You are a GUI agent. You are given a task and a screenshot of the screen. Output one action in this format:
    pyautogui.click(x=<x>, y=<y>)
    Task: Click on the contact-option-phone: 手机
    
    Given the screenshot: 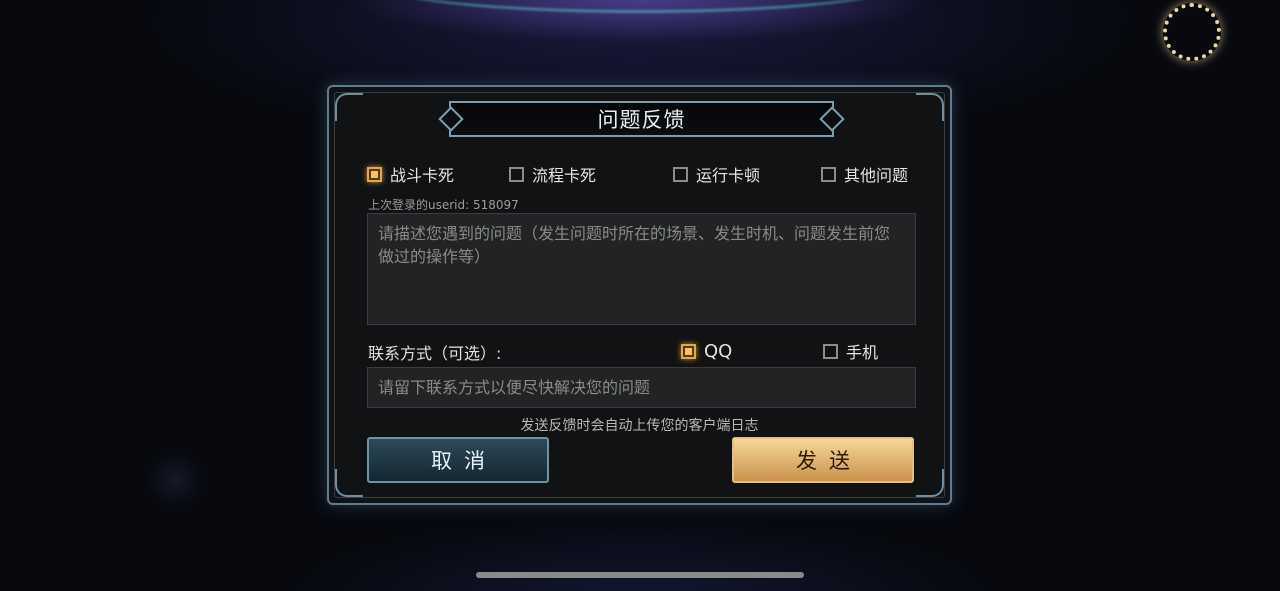 What is the action you would take?
    pyautogui.click(x=850, y=351)
    